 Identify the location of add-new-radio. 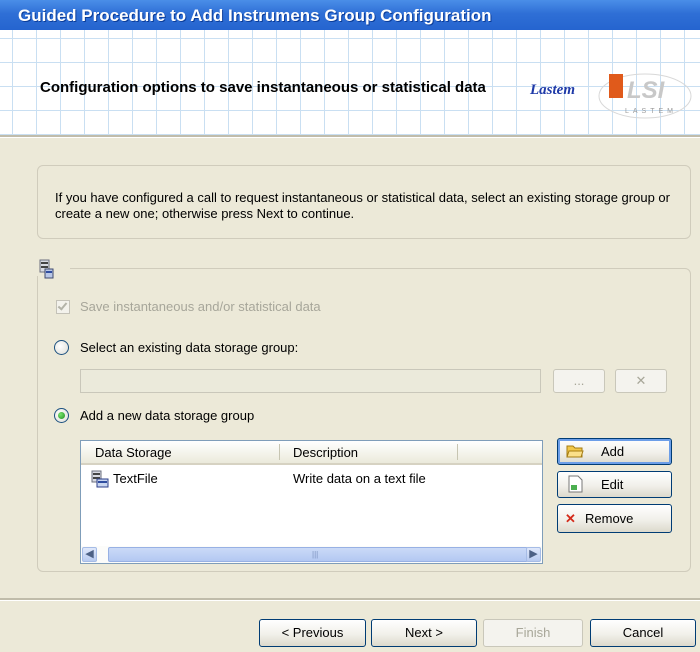
(61, 415).